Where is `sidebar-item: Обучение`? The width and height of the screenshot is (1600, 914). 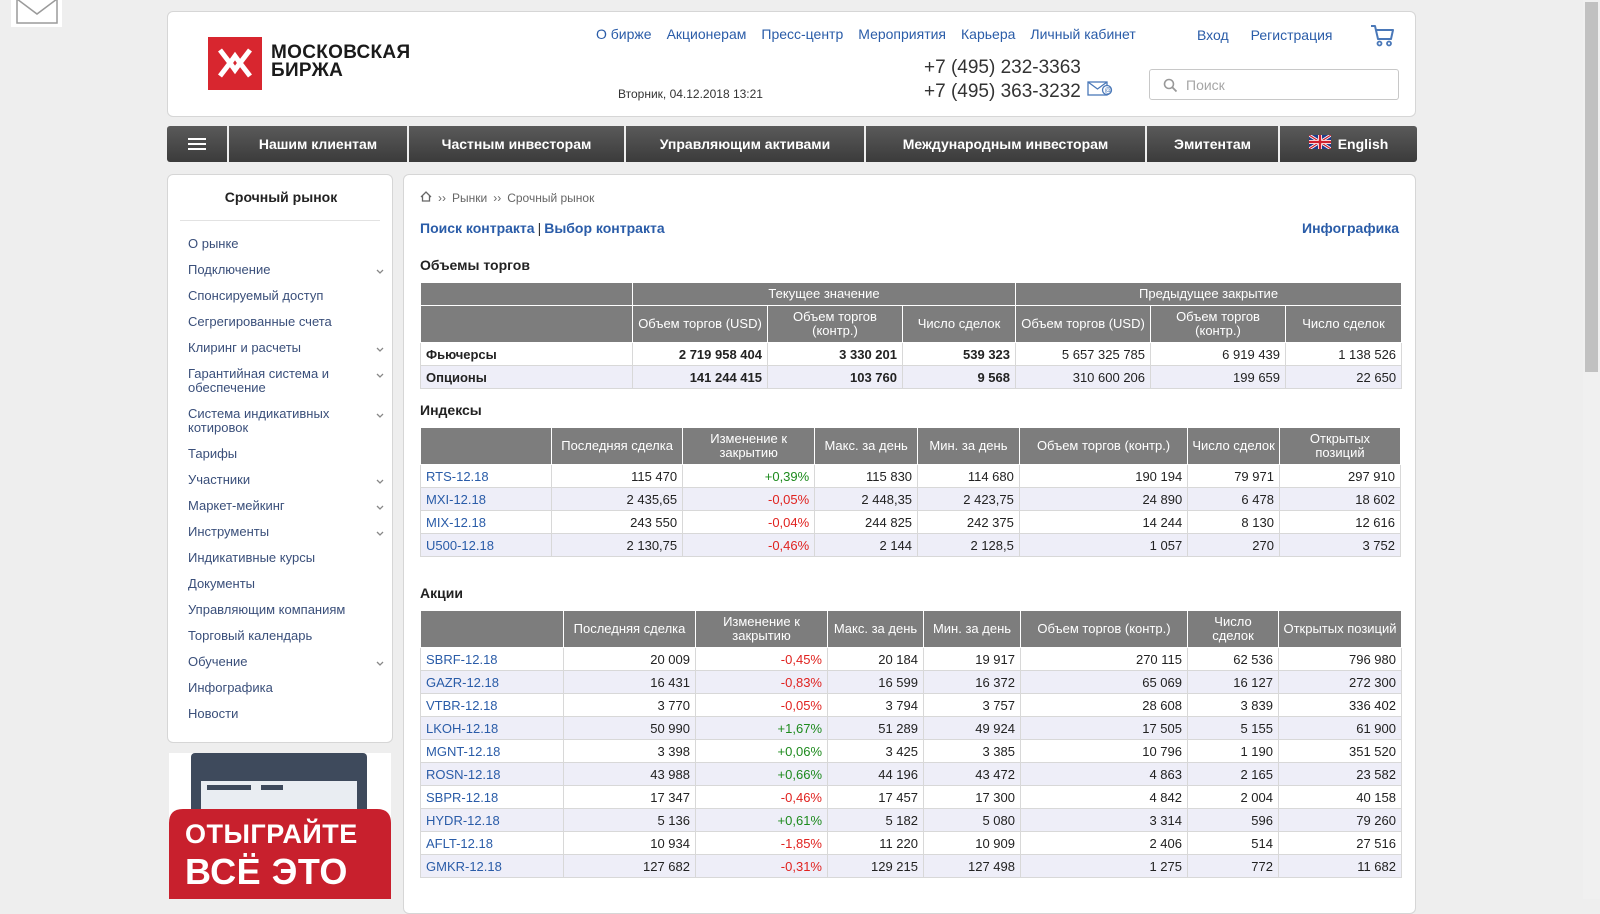
sidebar-item: Обучение is located at coordinates (286, 662).